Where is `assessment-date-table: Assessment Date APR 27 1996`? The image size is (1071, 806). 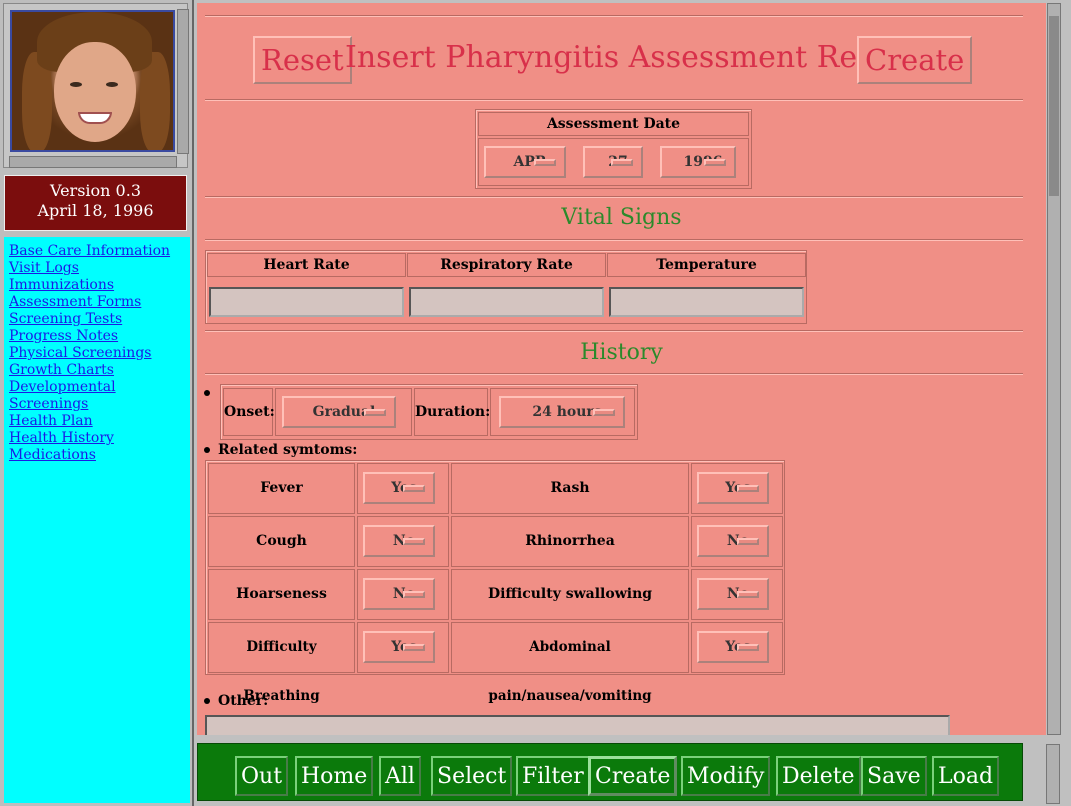
assessment-date-table: Assessment Date APR 27 1996 is located at coordinates (613, 149).